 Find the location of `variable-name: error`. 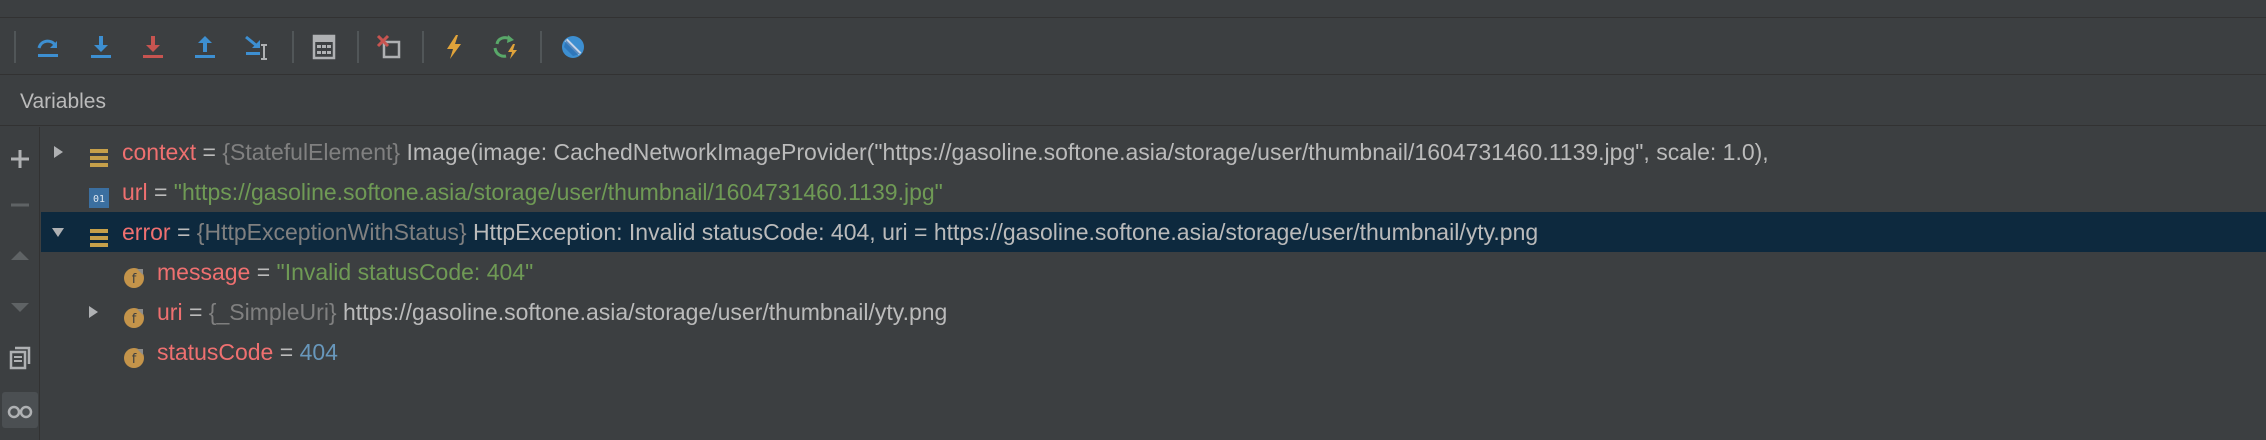

variable-name: error is located at coordinates (146, 232).